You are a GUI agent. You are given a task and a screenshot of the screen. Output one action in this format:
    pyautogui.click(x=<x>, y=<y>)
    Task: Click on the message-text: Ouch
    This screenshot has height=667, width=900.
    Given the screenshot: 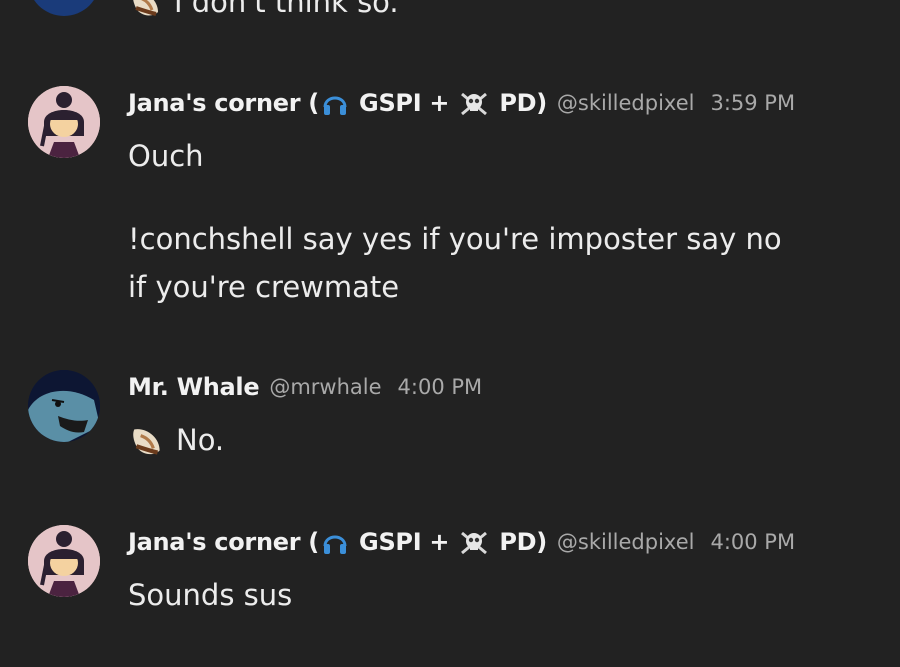 What is the action you would take?
    pyautogui.click(x=166, y=156)
    